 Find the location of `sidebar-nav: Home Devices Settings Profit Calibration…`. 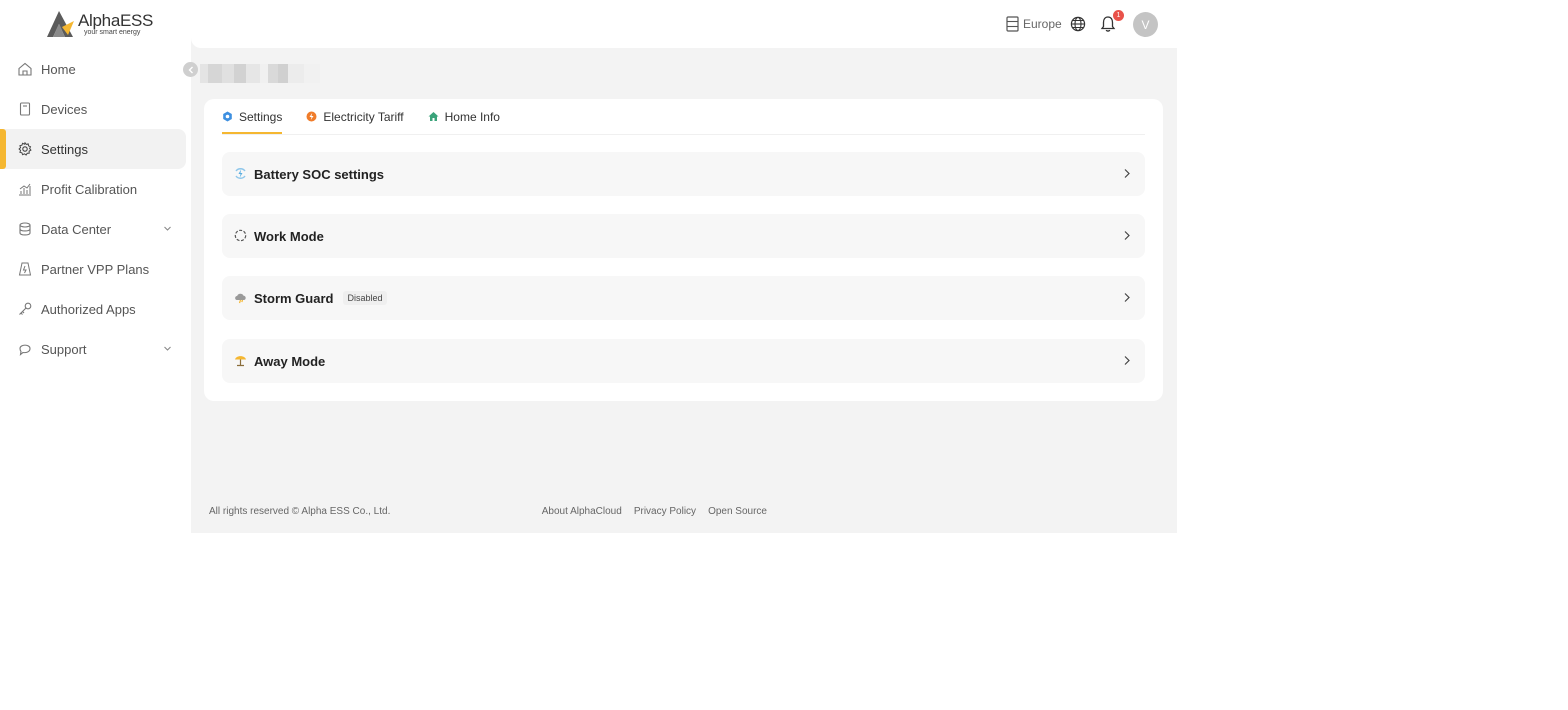

sidebar-nav: Home Devices Settings Profit Calibration… is located at coordinates (95, 209).